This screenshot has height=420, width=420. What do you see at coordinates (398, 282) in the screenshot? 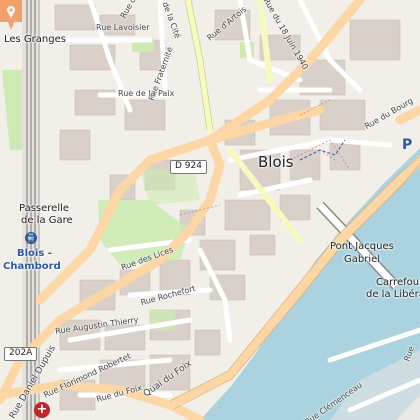
I see `crossroad-label-1: Carrefour` at bounding box center [398, 282].